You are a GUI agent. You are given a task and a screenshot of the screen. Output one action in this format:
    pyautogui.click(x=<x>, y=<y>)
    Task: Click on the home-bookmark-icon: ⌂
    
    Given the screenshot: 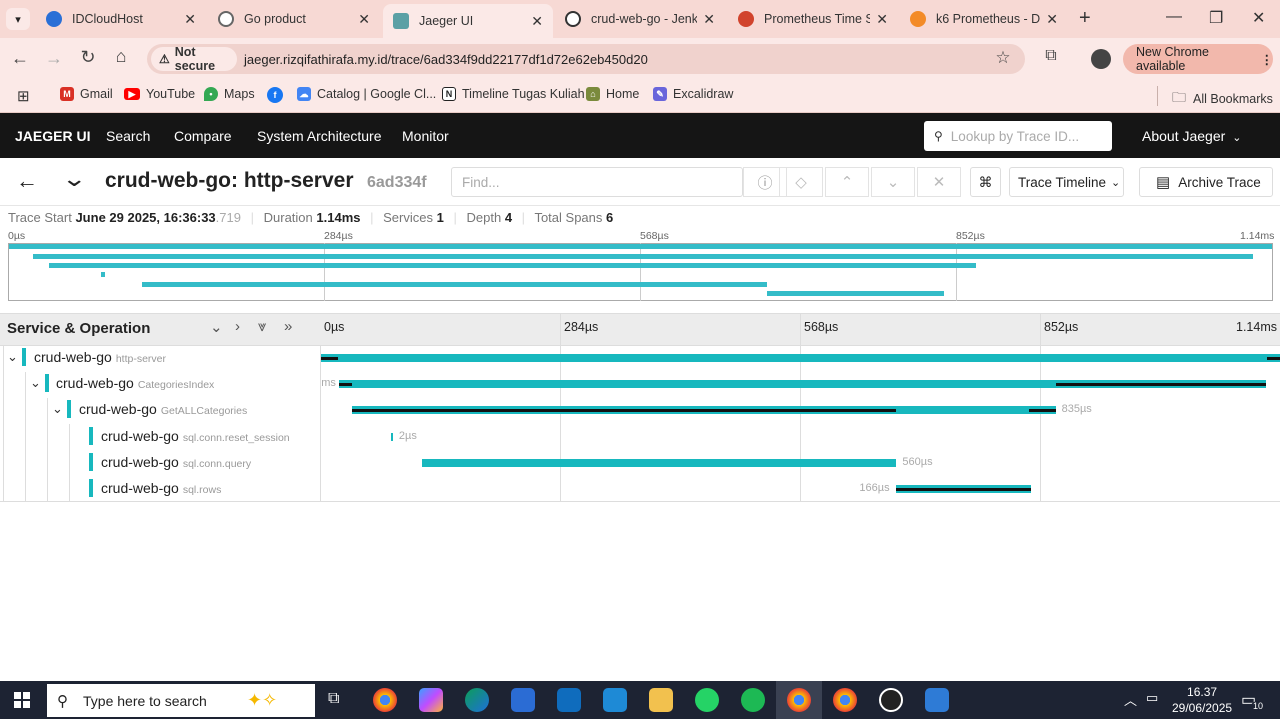 What is the action you would take?
    pyautogui.click(x=593, y=94)
    